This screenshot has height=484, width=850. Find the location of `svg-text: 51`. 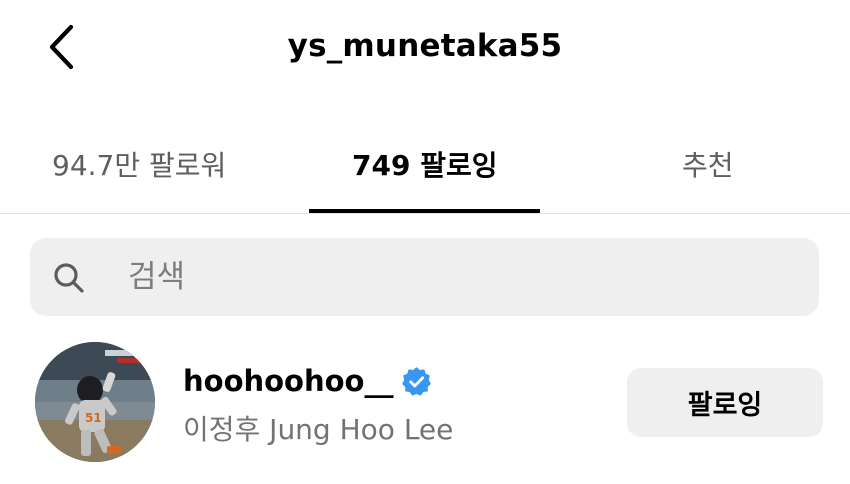

svg-text: 51 is located at coordinates (93, 418).